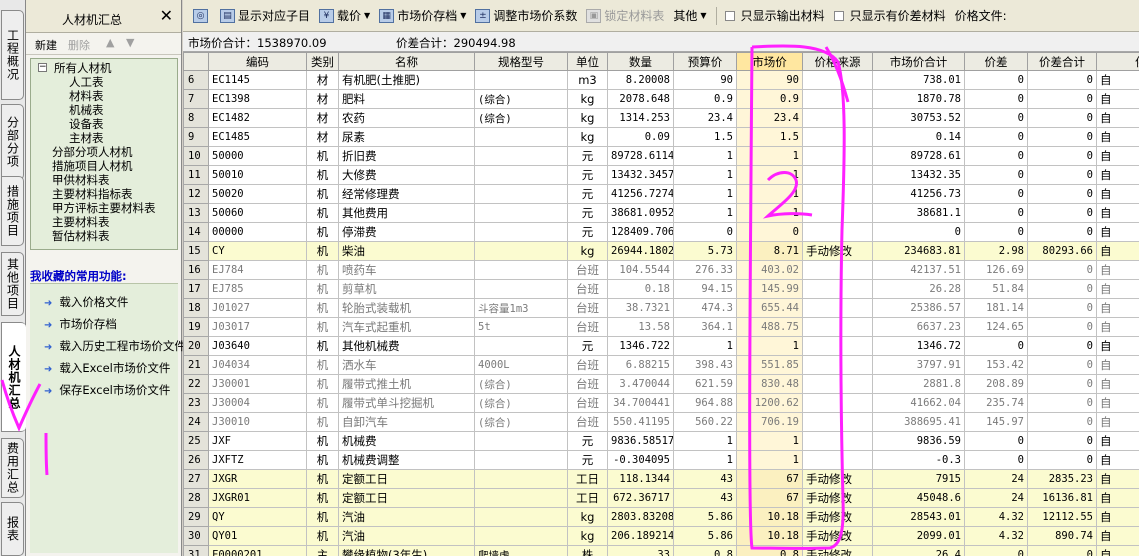  What do you see at coordinates (918, 327) in the screenshot?
I see `table-cell: 6637.23` at bounding box center [918, 327].